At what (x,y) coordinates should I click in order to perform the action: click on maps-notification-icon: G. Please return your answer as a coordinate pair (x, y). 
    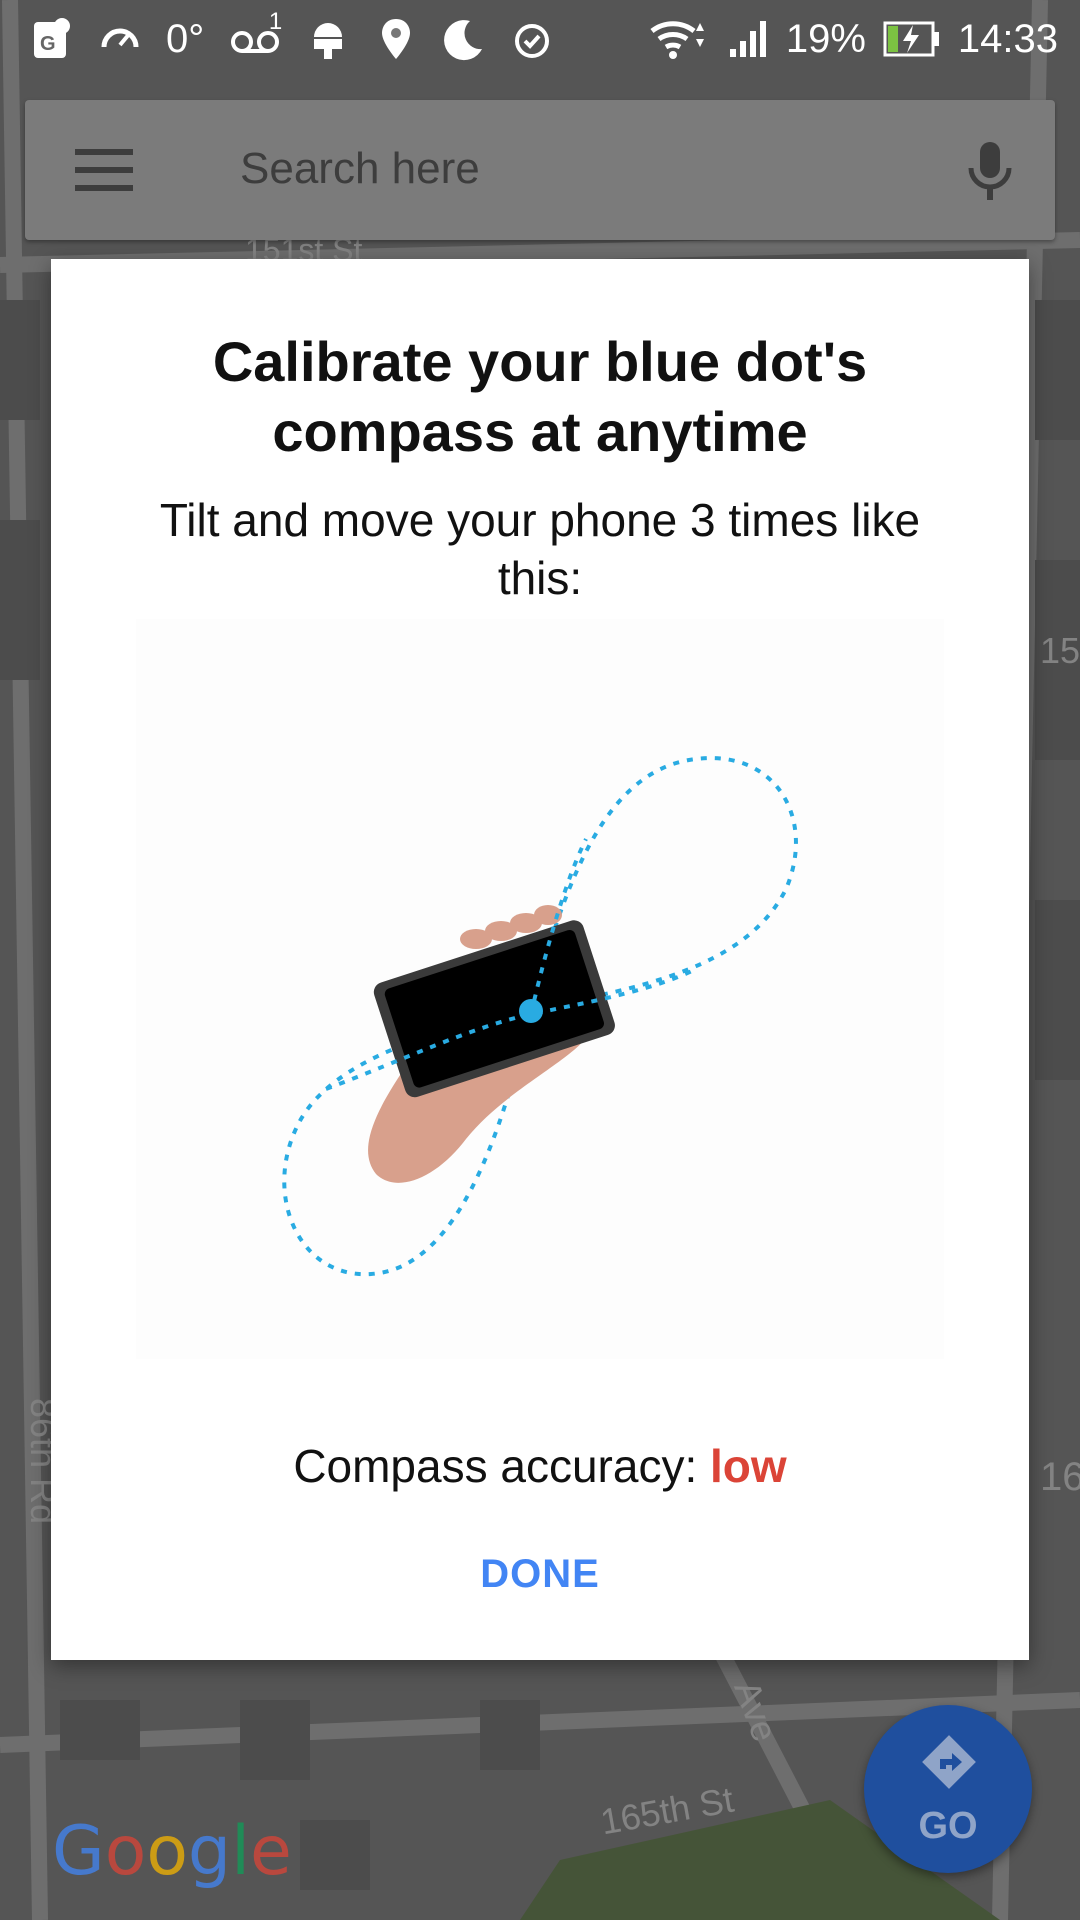
    Looking at the image, I should click on (52, 39).